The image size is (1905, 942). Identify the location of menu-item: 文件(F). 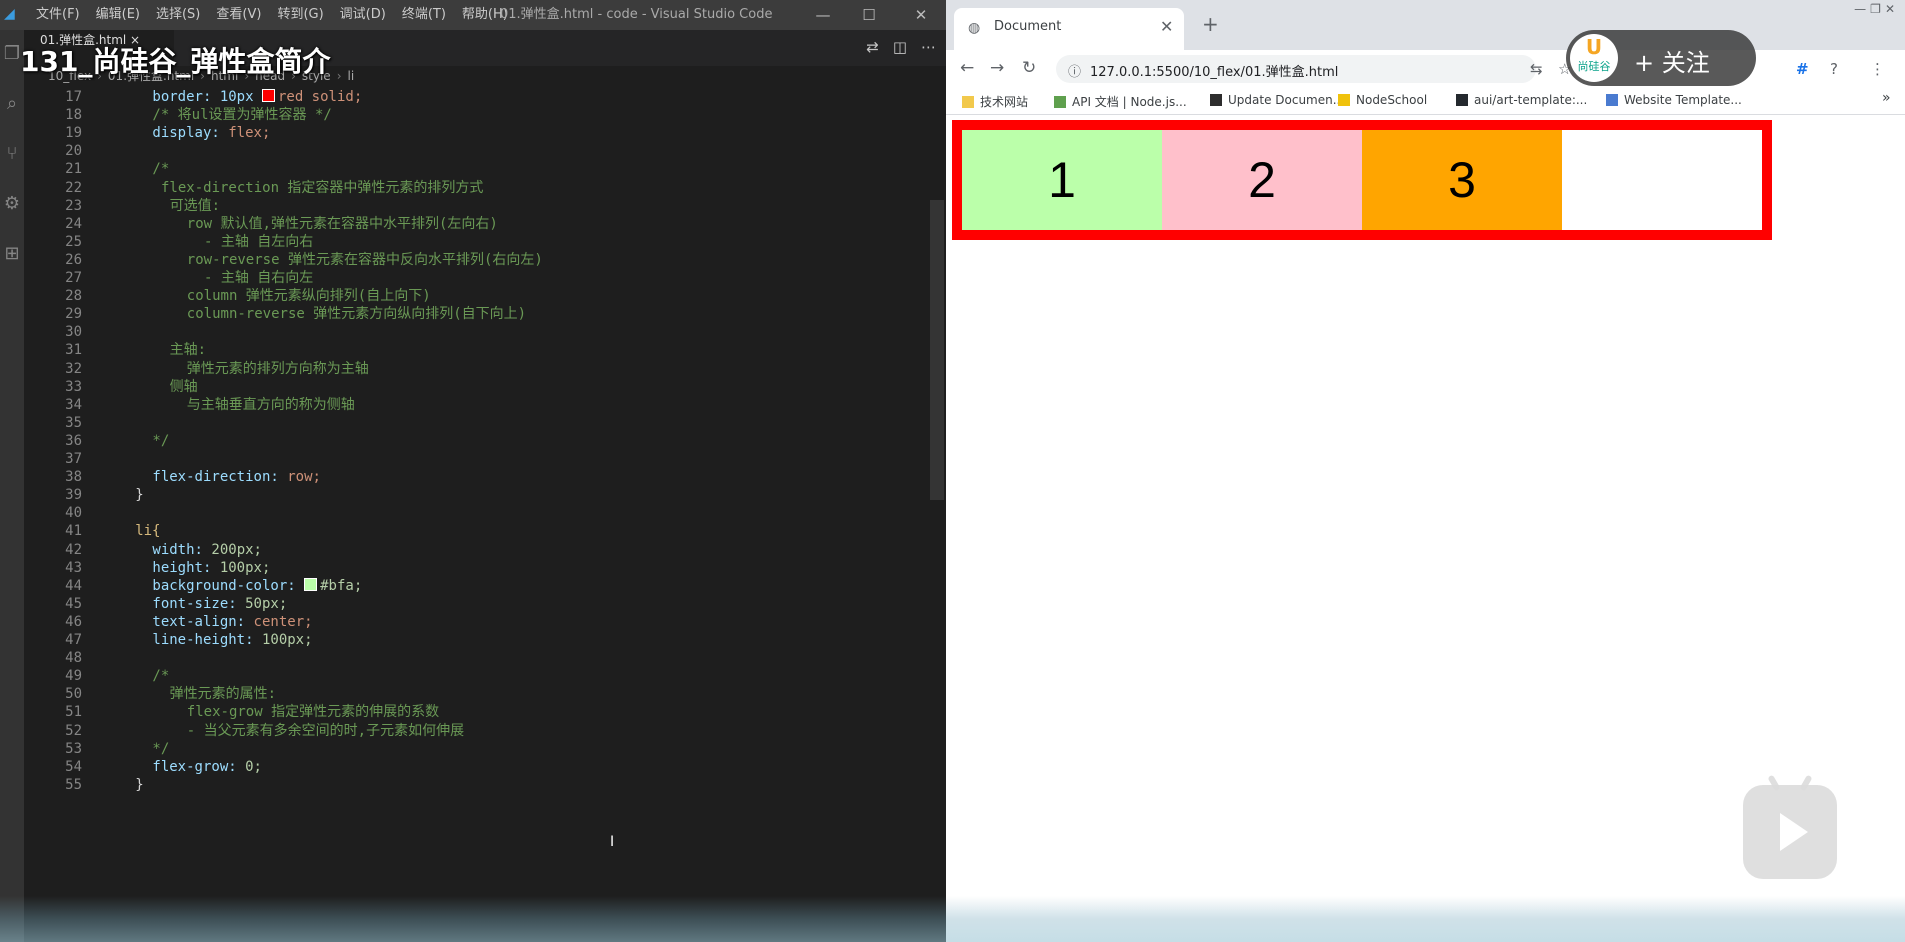
(58, 15).